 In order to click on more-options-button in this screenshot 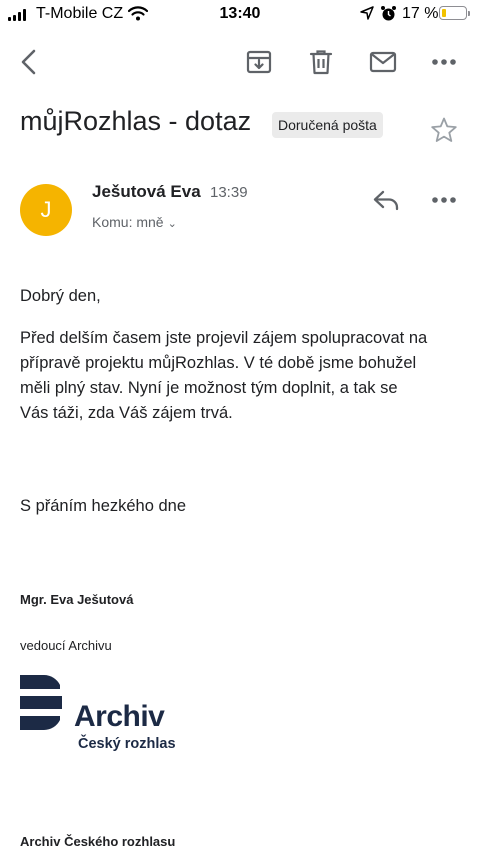, I will do `click(444, 62)`.